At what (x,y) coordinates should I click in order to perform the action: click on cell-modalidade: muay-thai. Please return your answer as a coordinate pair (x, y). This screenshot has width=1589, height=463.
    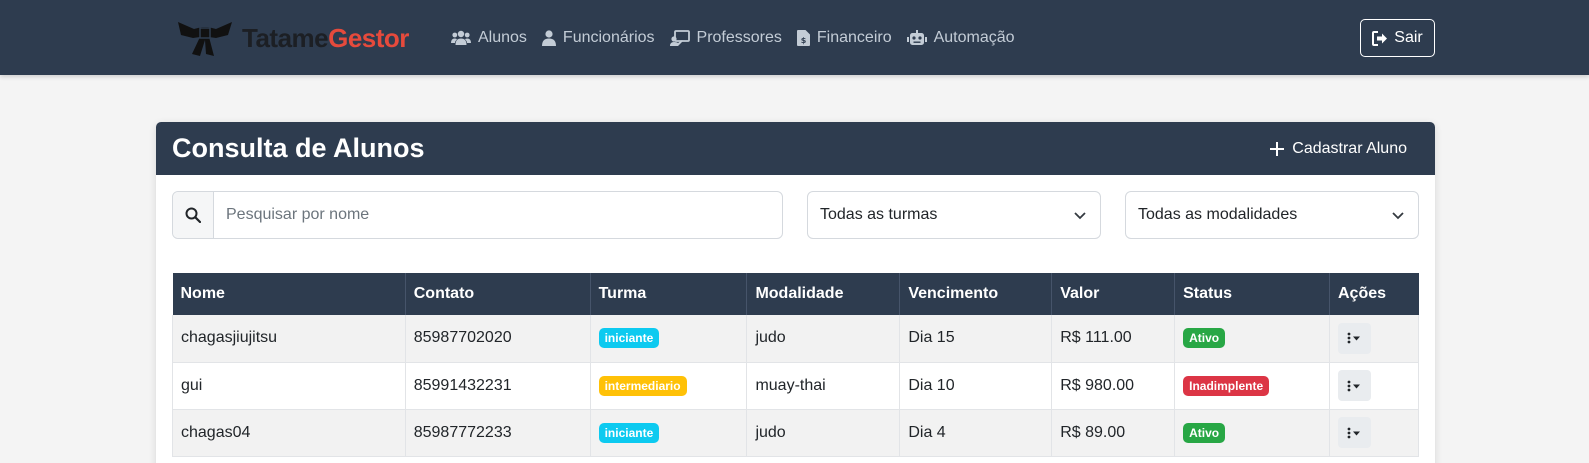
    Looking at the image, I should click on (823, 386).